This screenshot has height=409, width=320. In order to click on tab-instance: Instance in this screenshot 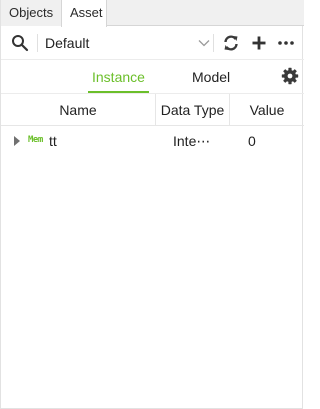, I will do `click(118, 80)`.